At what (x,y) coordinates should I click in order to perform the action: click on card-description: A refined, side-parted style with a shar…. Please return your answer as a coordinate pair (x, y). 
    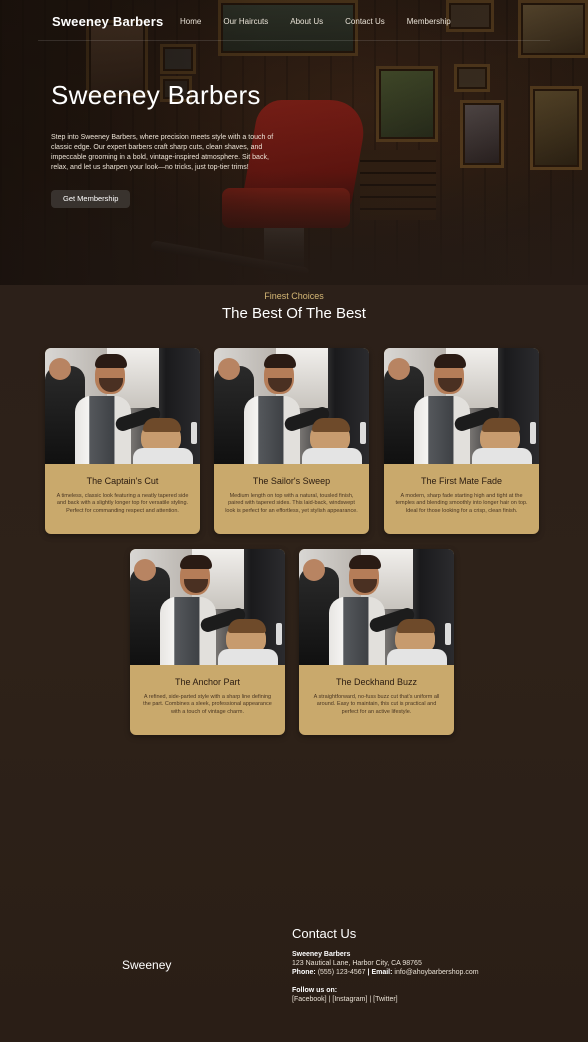
    Looking at the image, I should click on (207, 704).